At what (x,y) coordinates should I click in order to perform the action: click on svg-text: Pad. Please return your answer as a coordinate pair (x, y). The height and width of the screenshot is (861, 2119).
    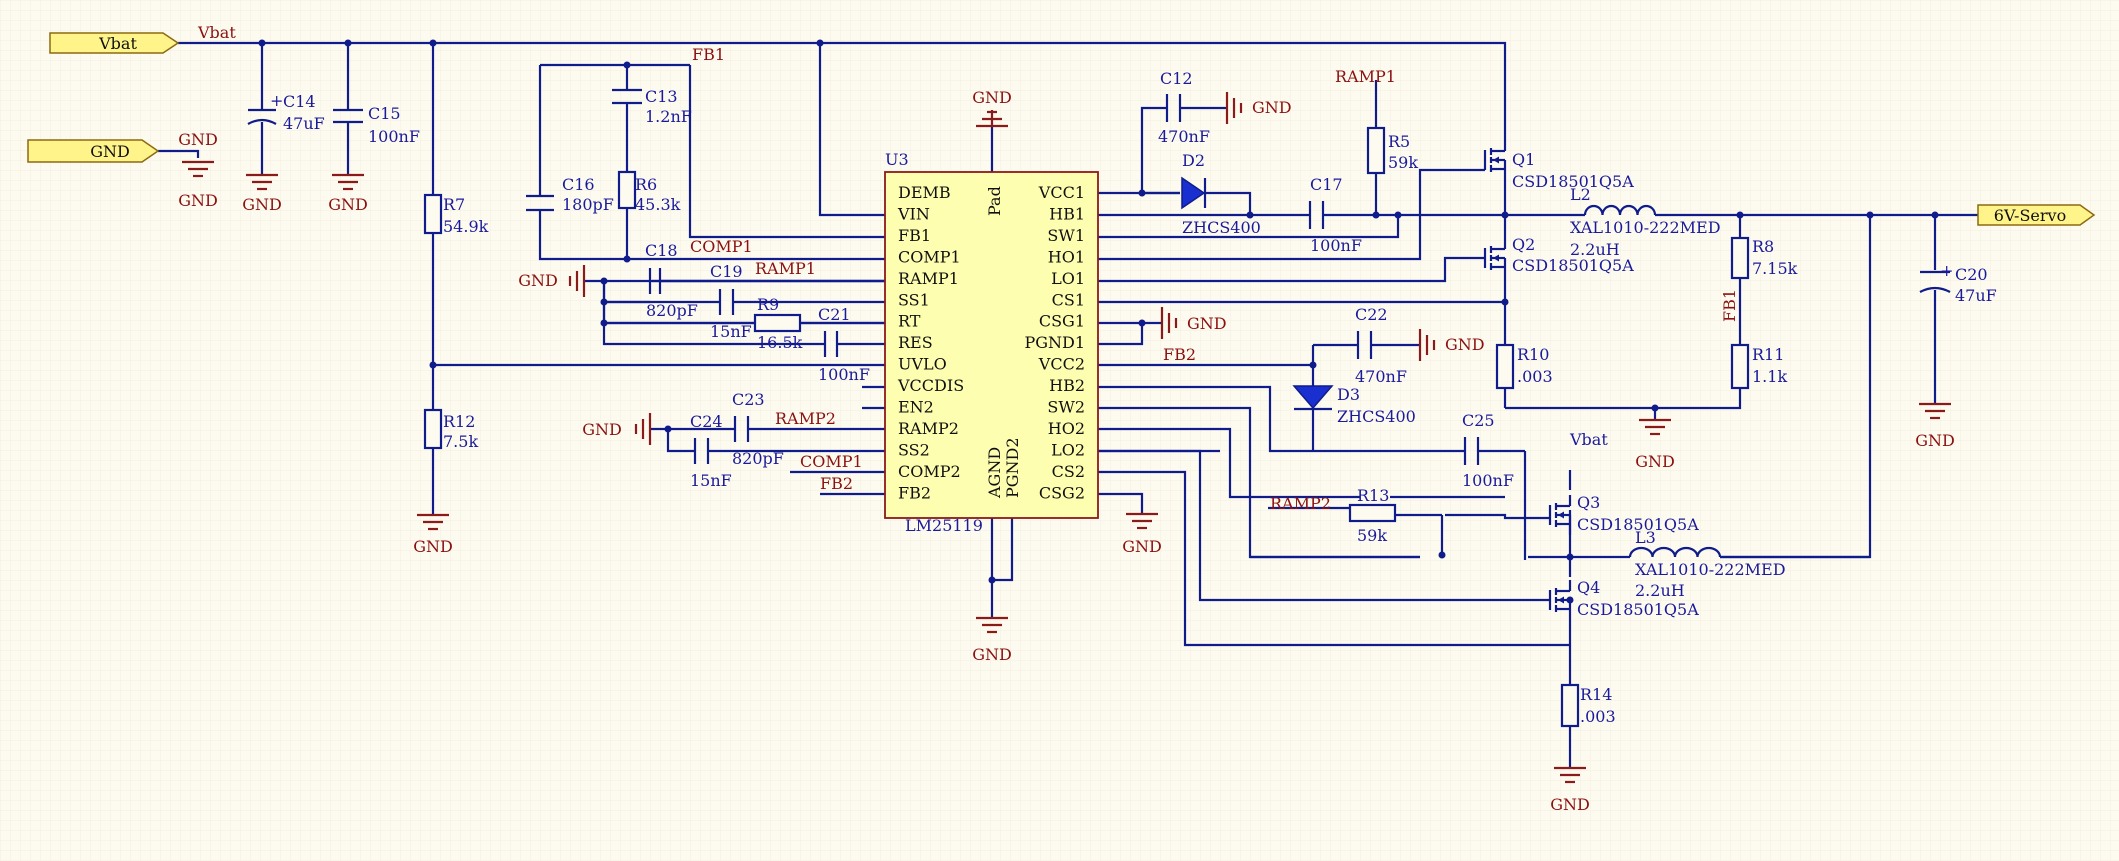
    Looking at the image, I should click on (994, 201).